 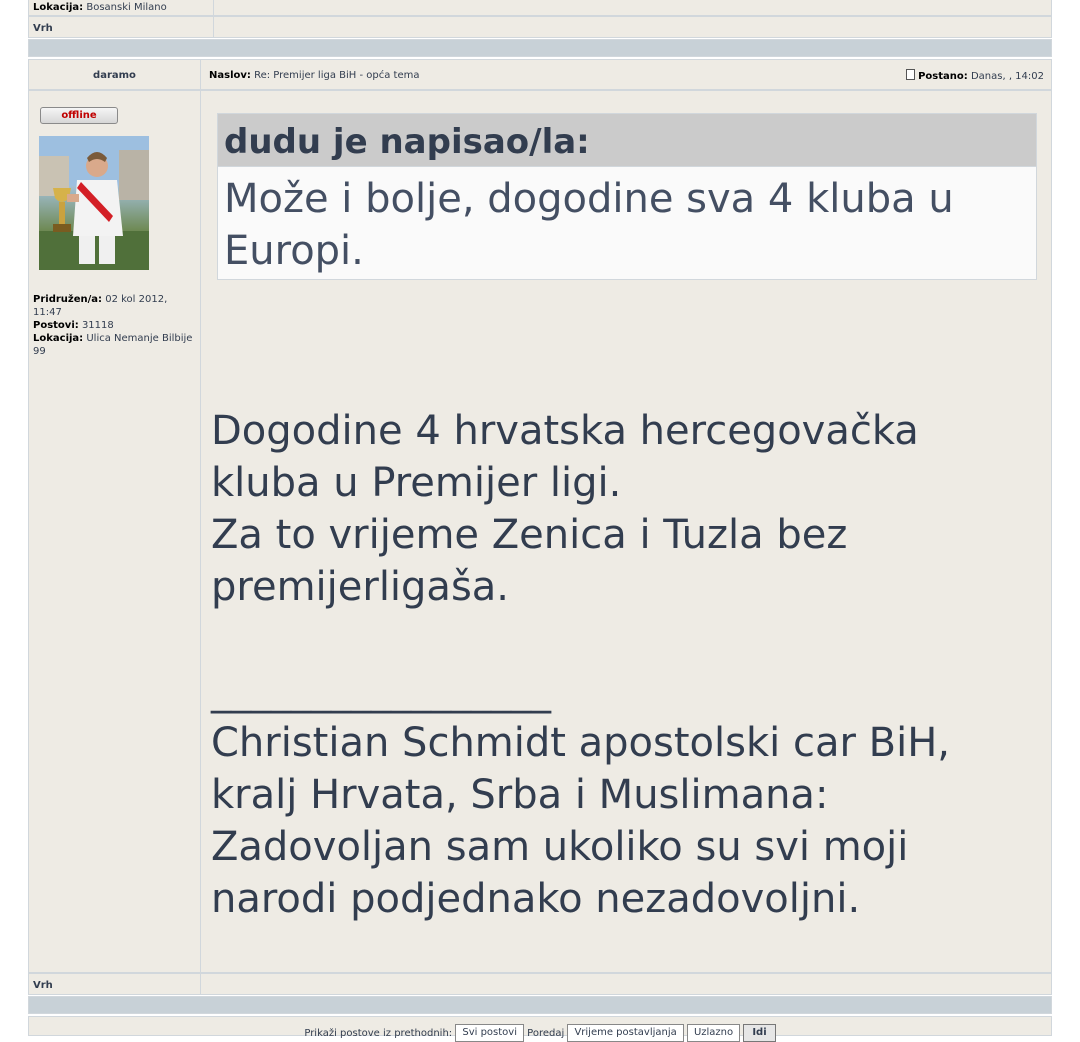 I want to click on order-select: Uzlazno, so click(x=713, y=1033).